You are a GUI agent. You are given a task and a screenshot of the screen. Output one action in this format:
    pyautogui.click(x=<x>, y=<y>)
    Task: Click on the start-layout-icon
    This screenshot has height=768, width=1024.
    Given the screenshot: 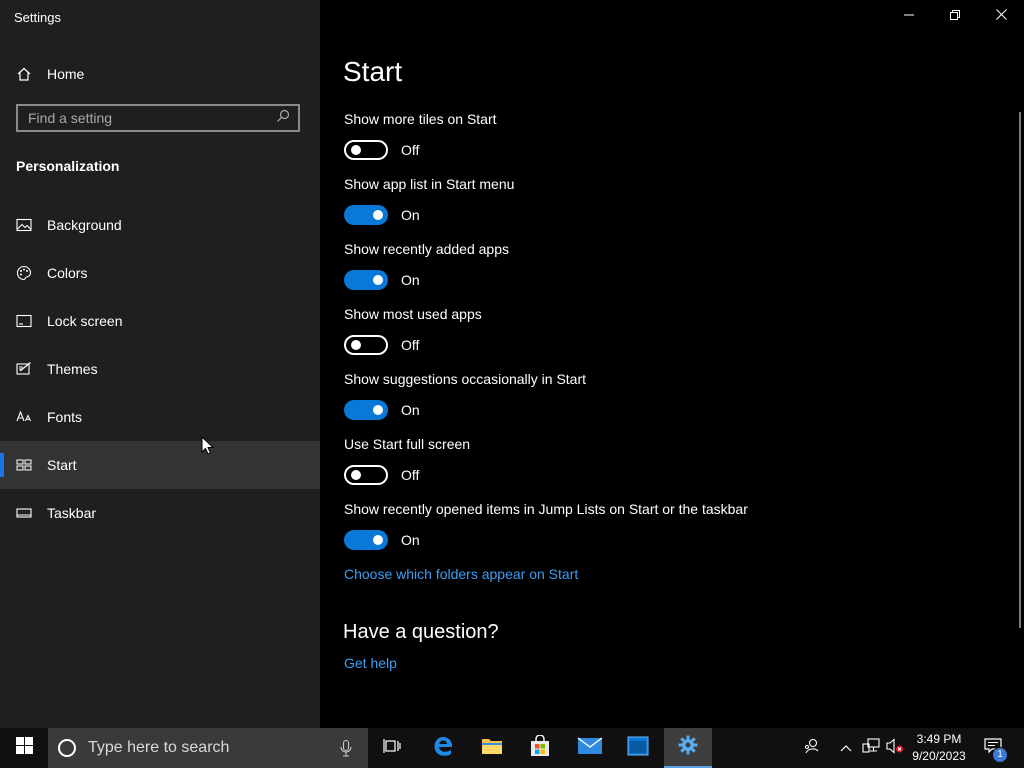 What is the action you would take?
    pyautogui.click(x=24, y=465)
    